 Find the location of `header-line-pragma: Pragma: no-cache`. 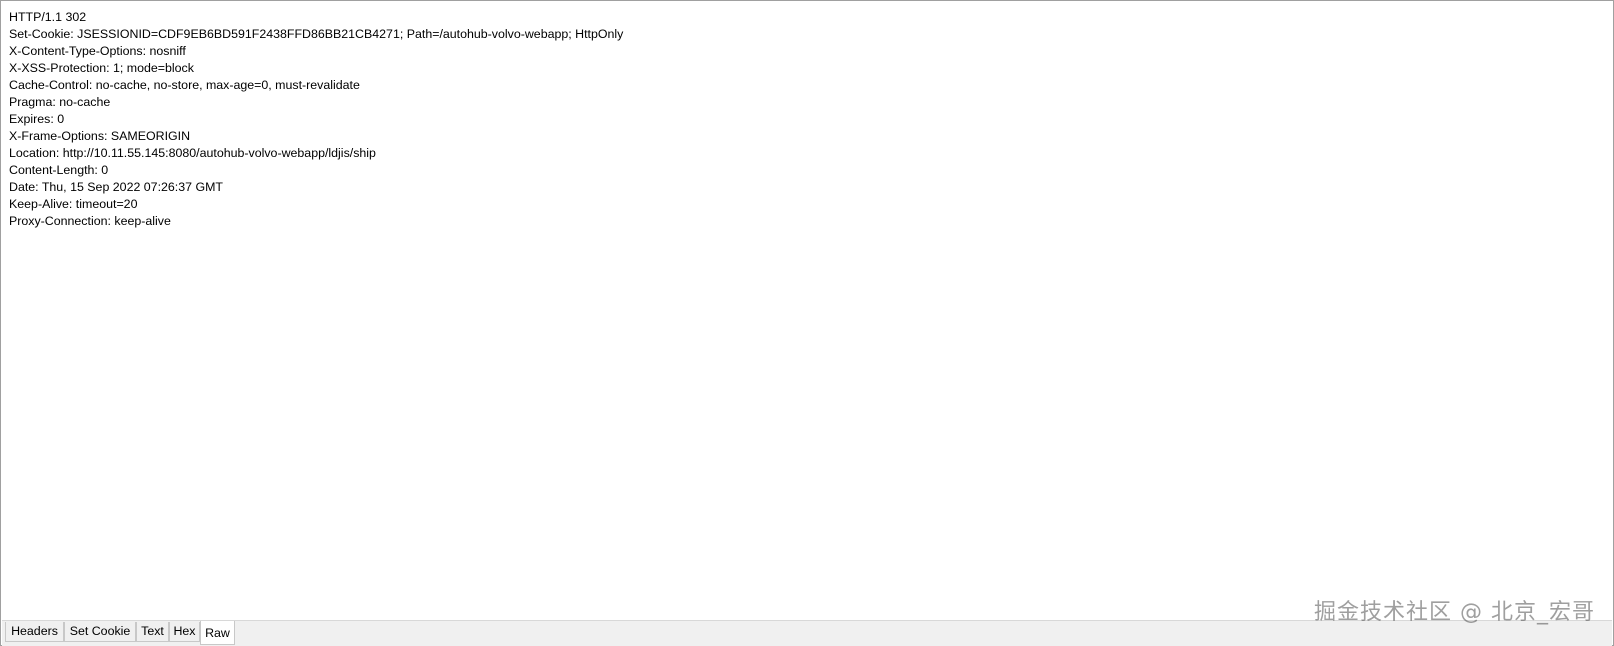

header-line-pragma: Pragma: no-cache is located at coordinates (60, 102).